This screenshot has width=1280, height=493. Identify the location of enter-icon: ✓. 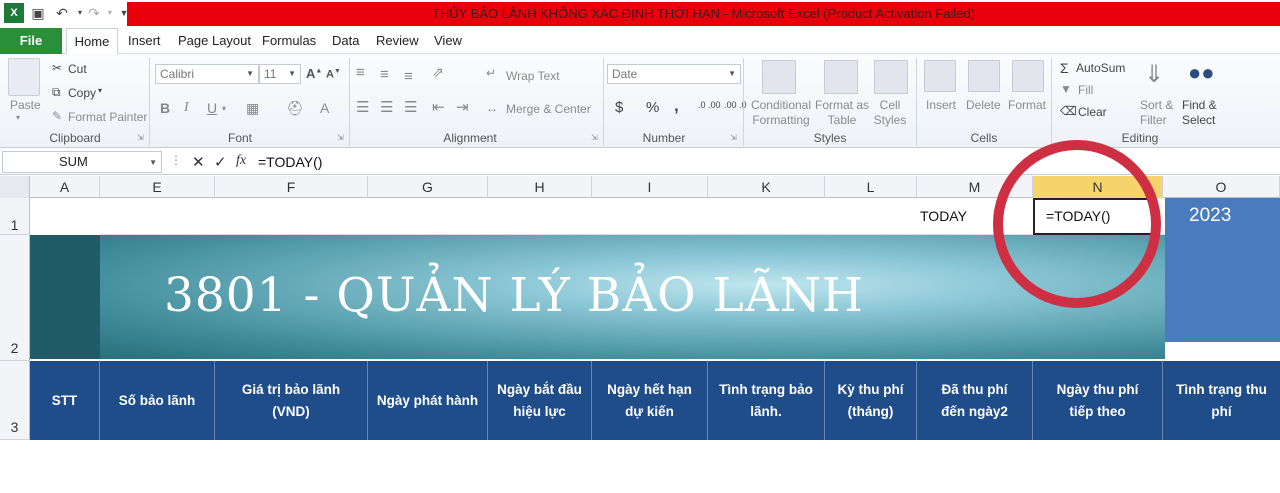
(220, 162).